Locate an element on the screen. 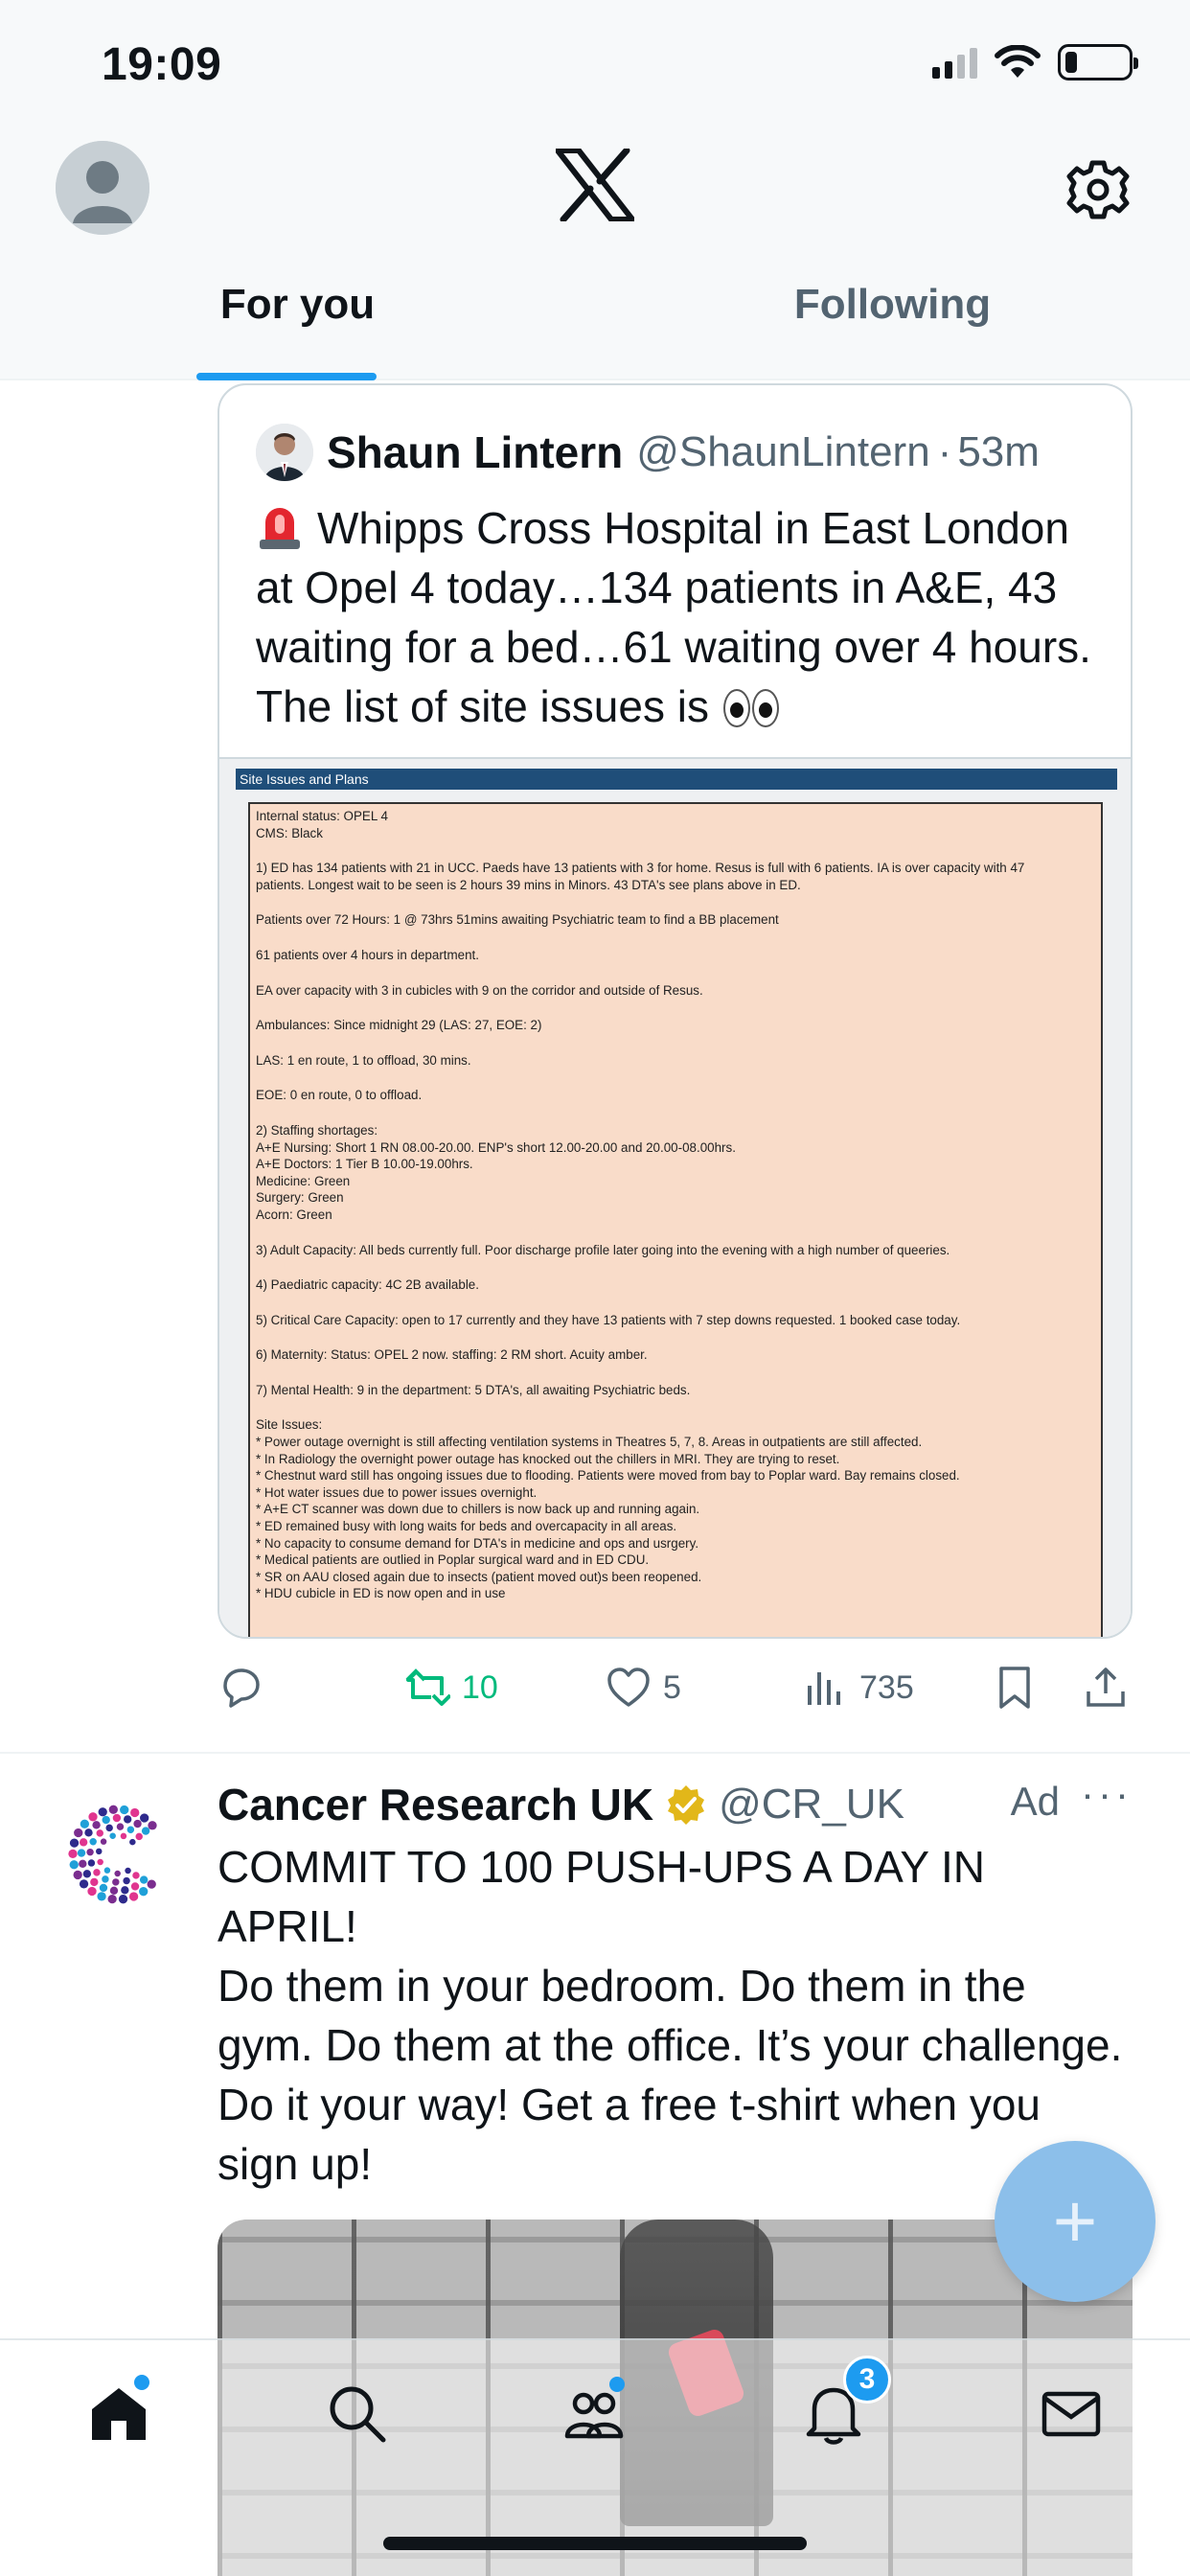 Image resolution: width=1190 pixels, height=2576 pixels. ad-author-handle: @CR_UK is located at coordinates (811, 1805).